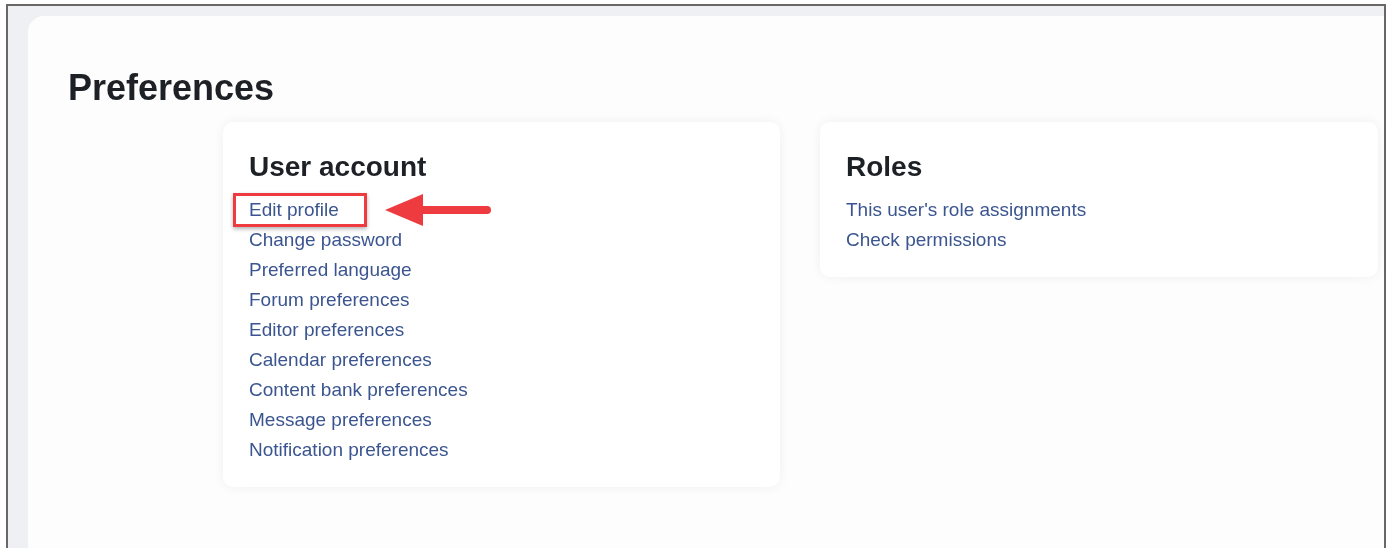  What do you see at coordinates (349, 450) in the screenshot?
I see `preference-link: Notification preferences` at bounding box center [349, 450].